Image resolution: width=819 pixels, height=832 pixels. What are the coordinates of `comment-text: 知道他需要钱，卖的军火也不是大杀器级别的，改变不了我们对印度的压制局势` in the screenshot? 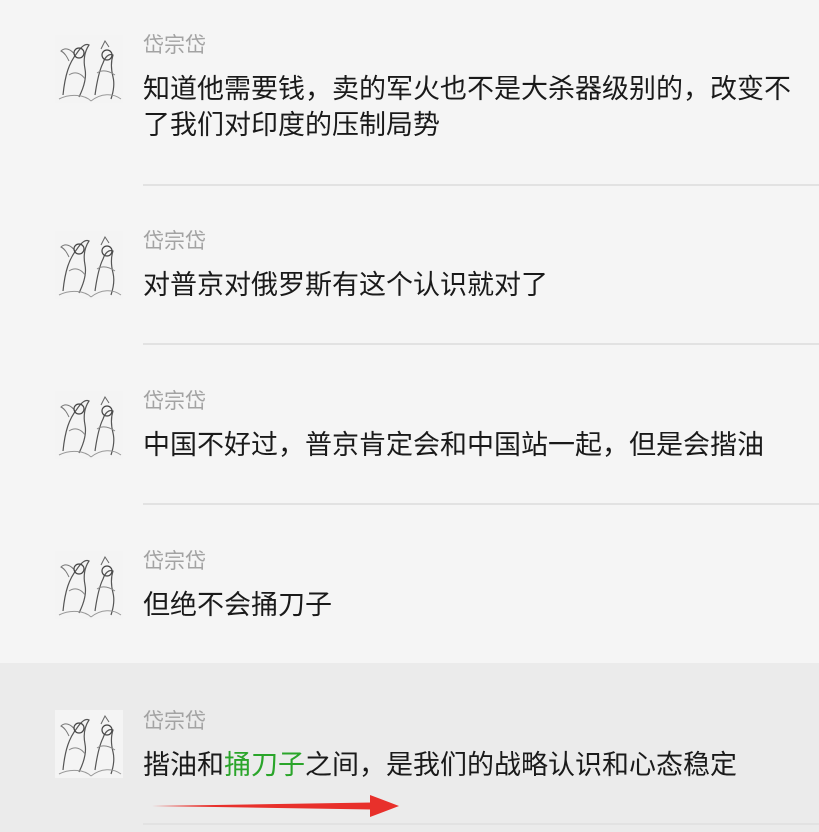 It's located at (467, 107).